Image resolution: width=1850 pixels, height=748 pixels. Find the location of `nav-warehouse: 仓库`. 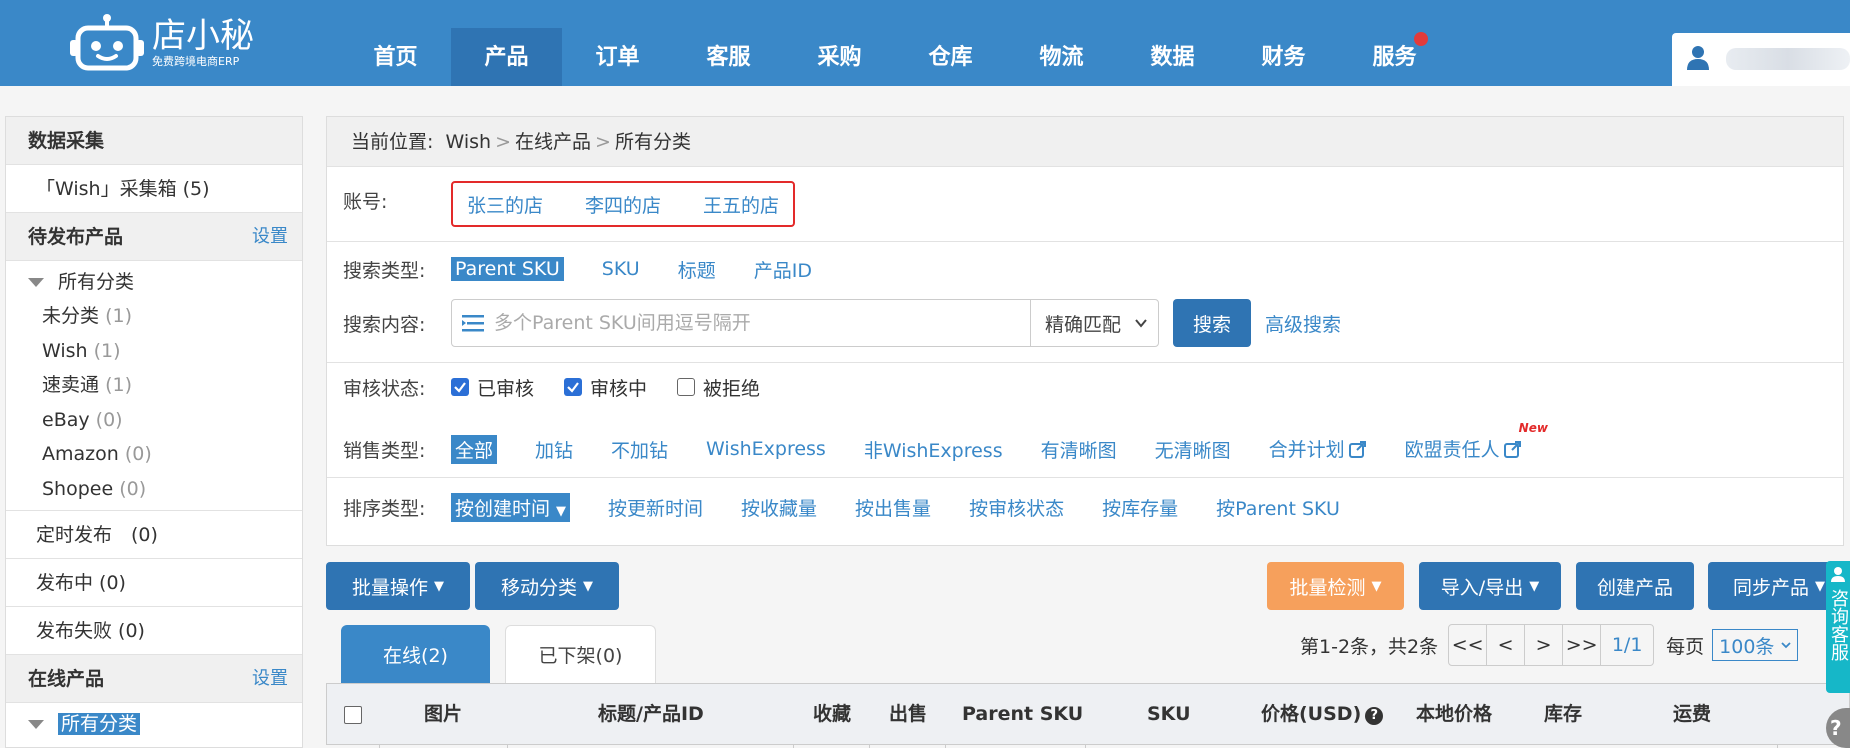

nav-warehouse: 仓库 is located at coordinates (950, 57).